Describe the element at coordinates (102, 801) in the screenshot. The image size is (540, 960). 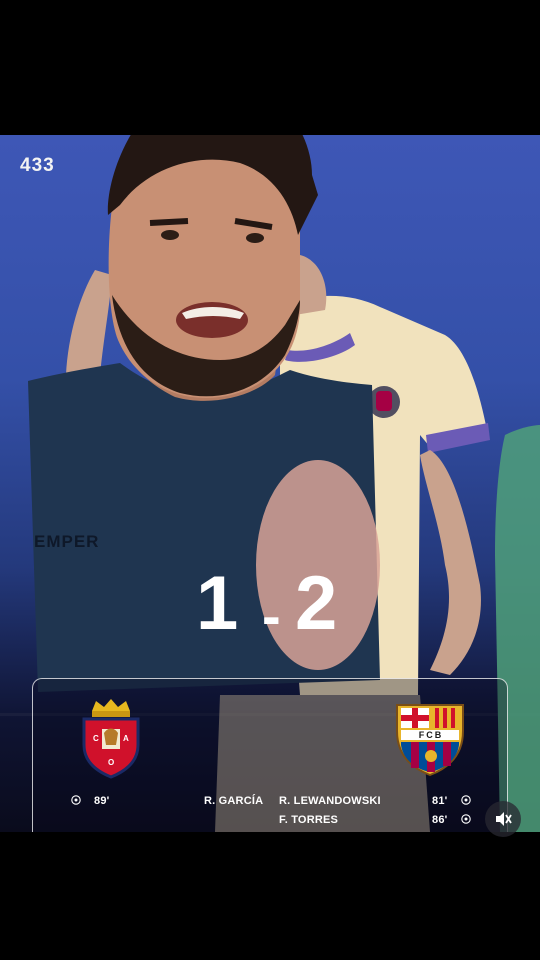
I see `home-goal-minute: 89'` at that location.